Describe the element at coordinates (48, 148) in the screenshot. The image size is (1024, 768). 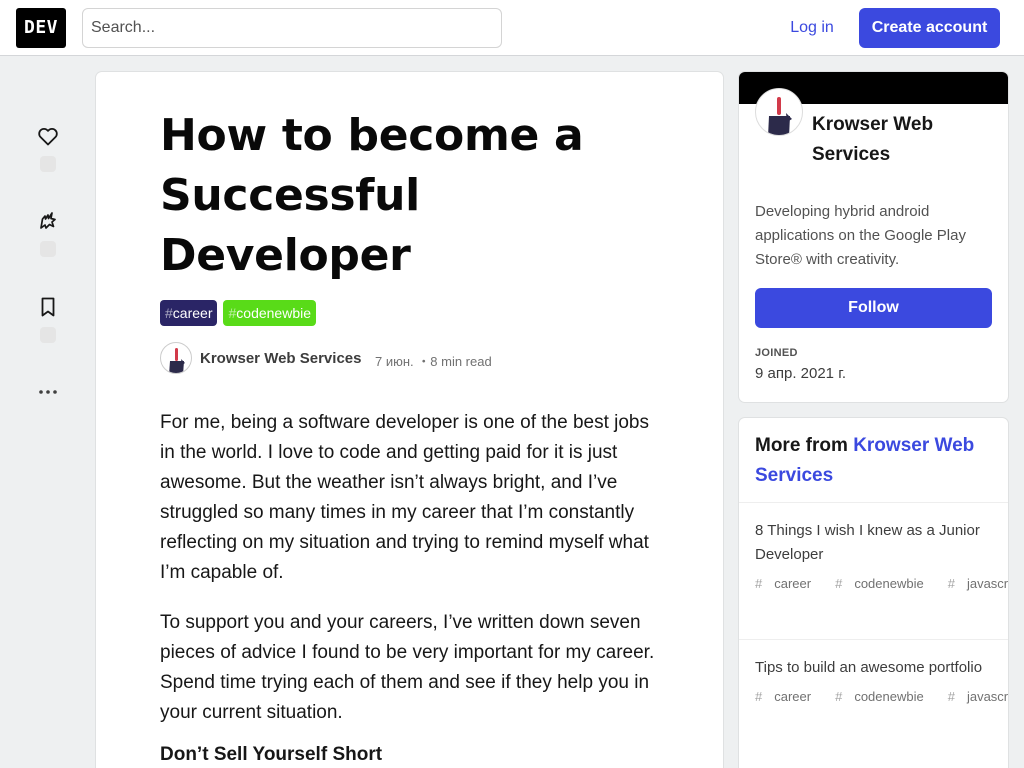
I see `like-reaction-button` at that location.